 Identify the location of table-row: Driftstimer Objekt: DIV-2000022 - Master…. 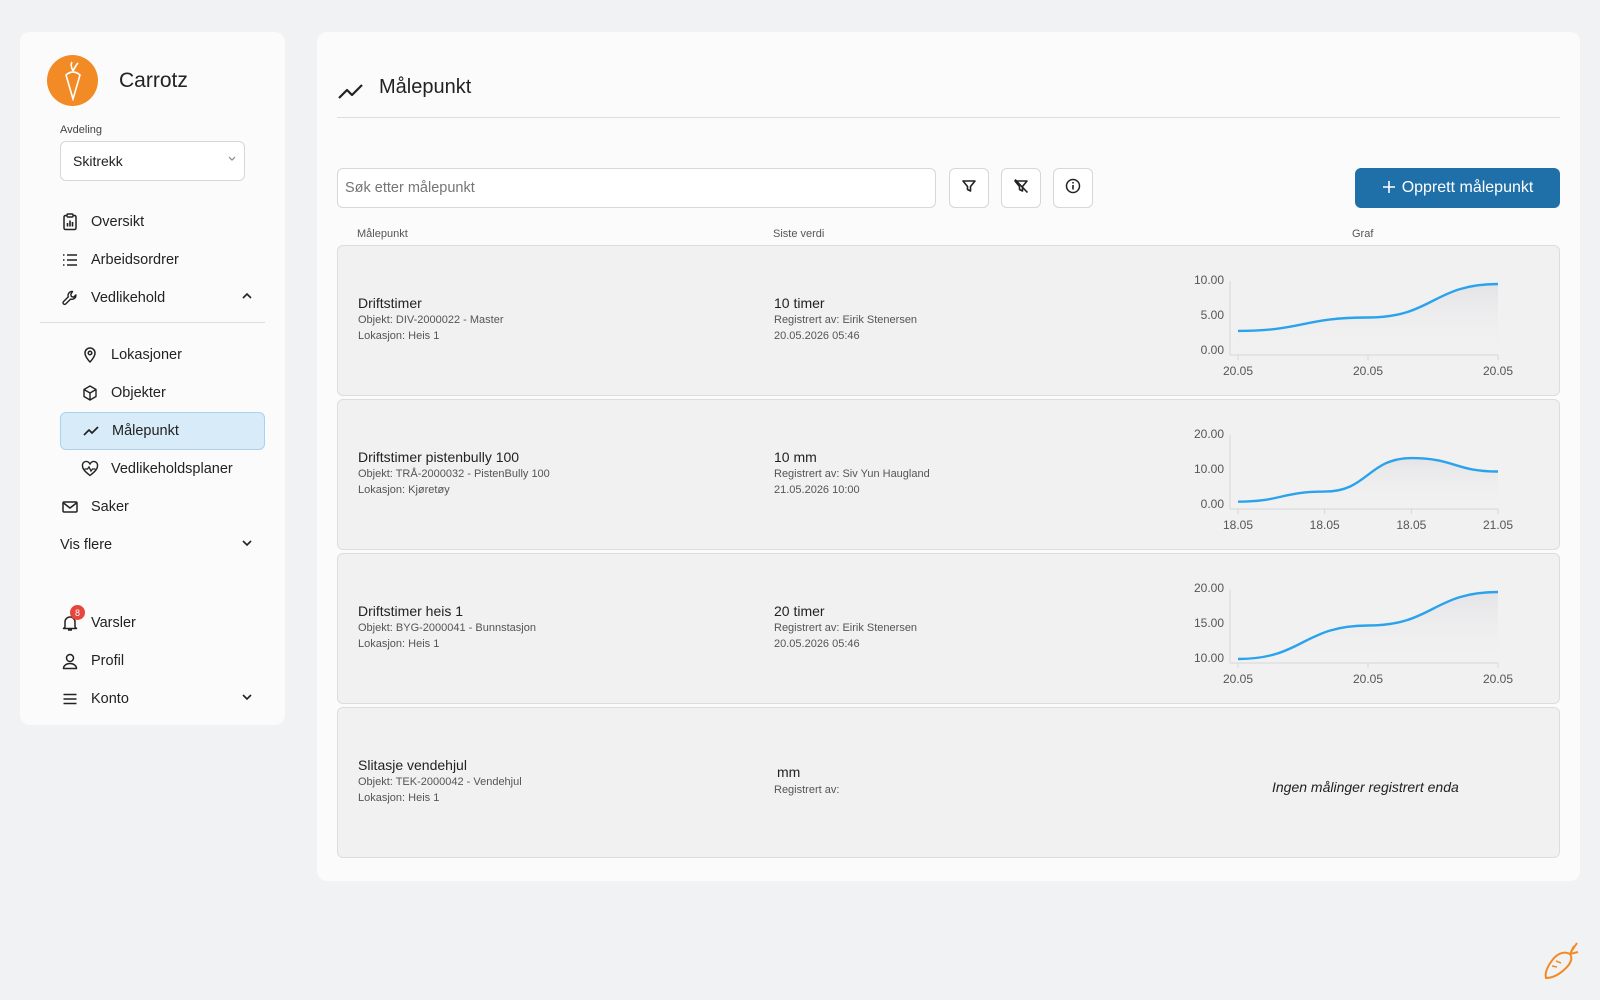
(948, 320).